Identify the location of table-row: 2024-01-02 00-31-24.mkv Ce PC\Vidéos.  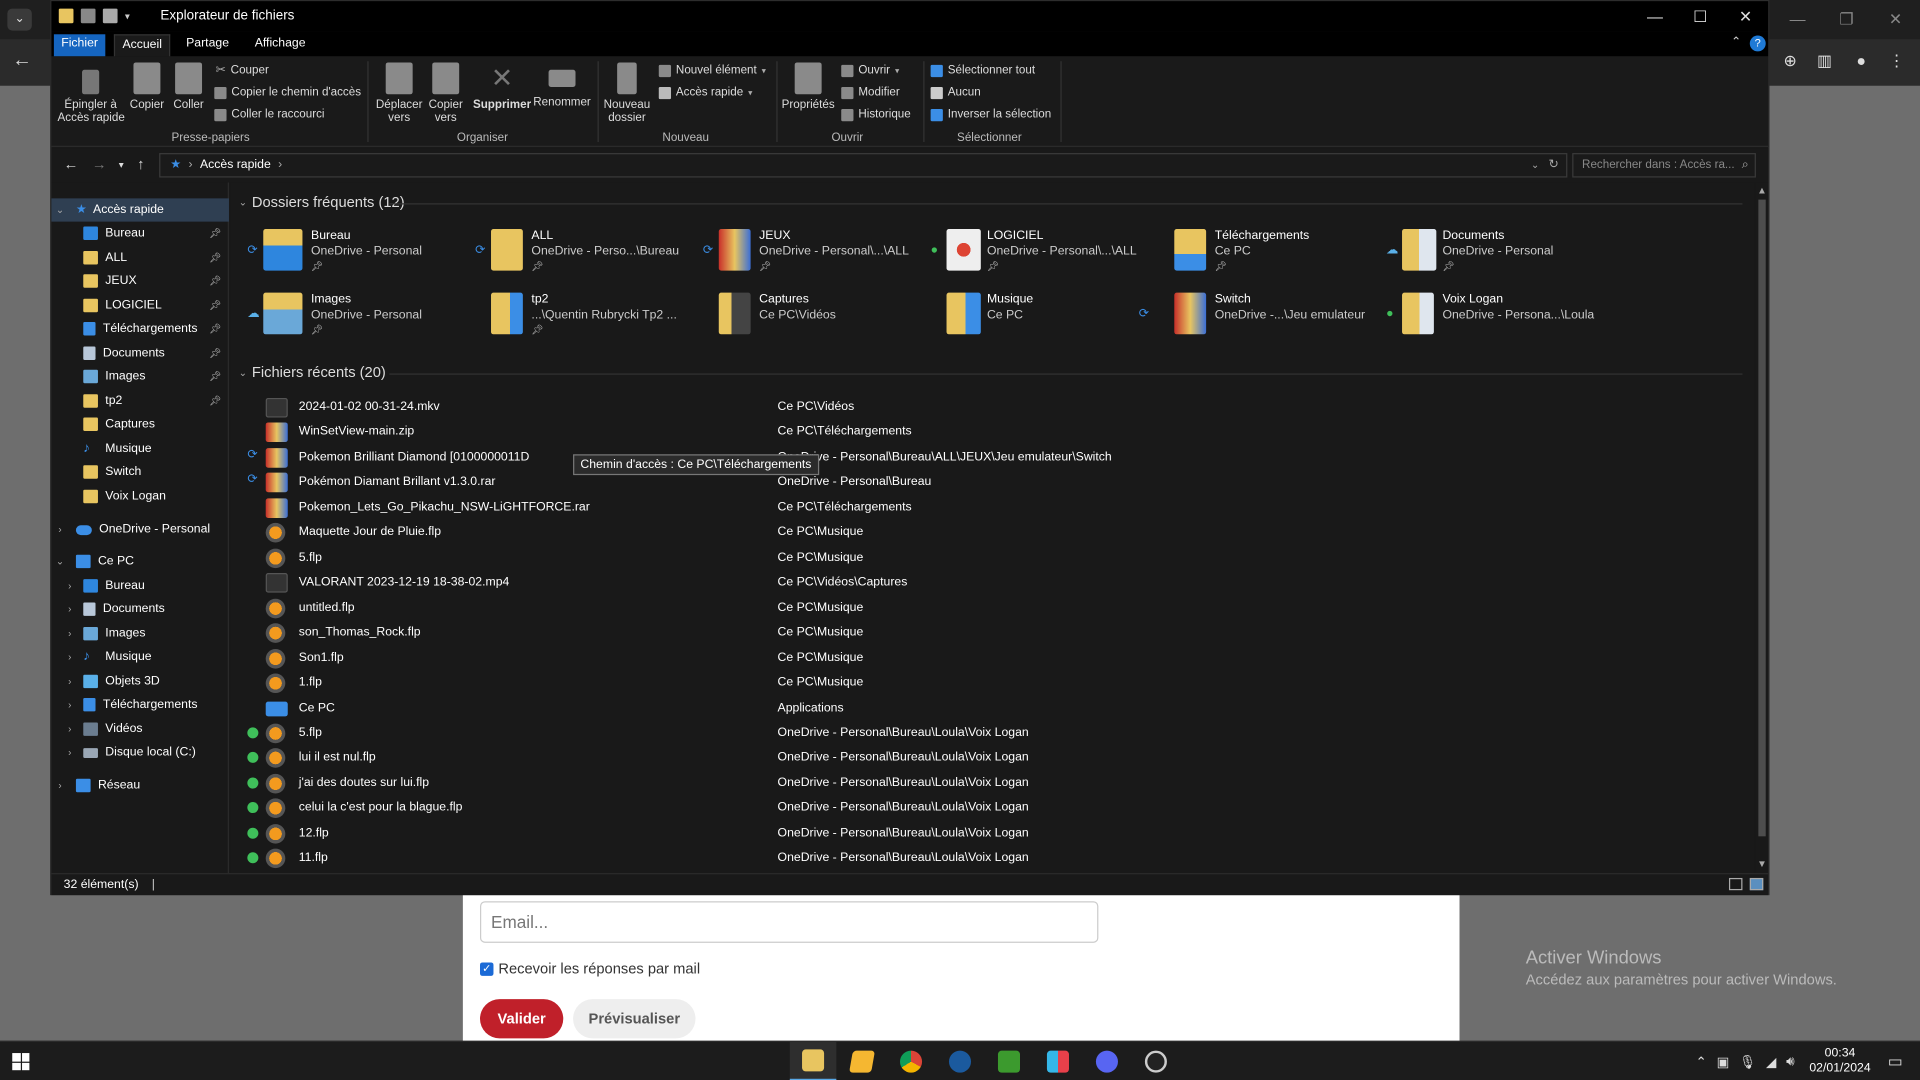
(989, 408).